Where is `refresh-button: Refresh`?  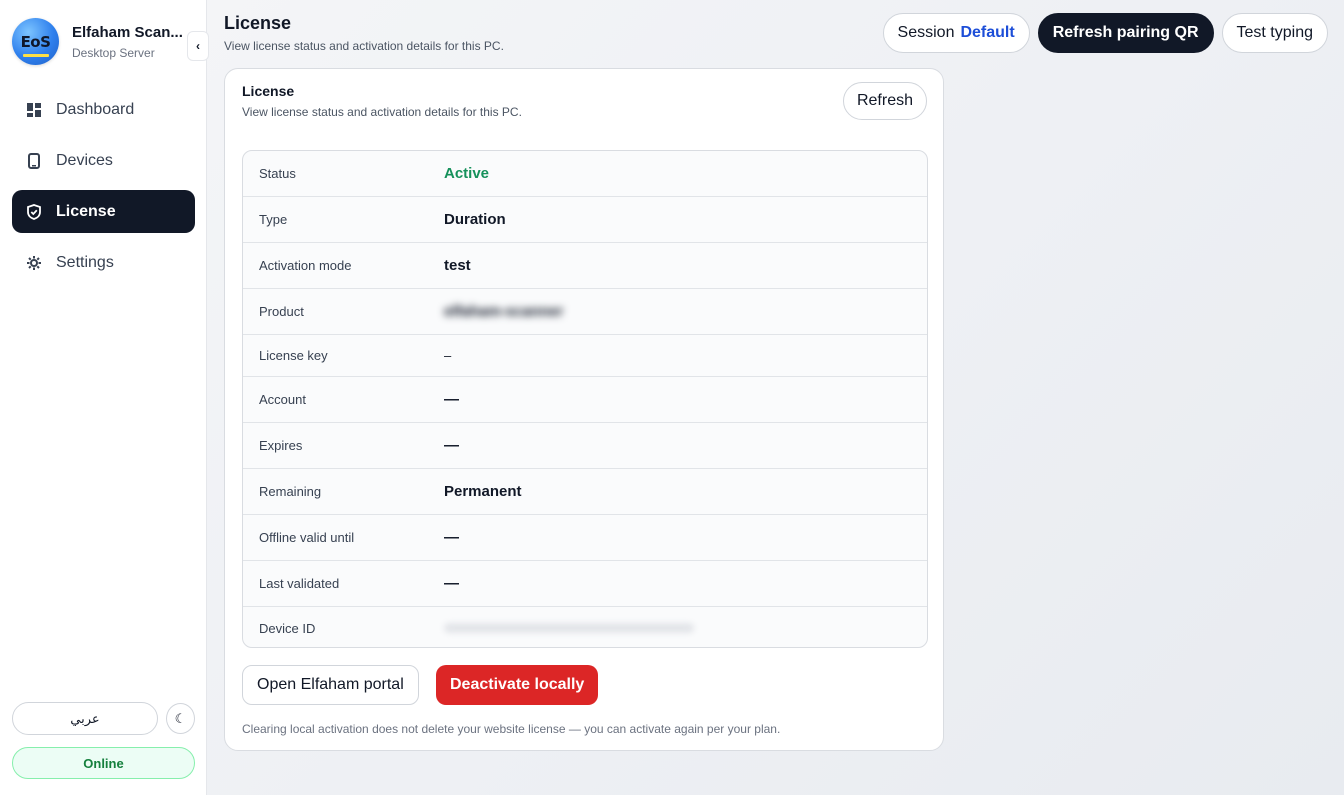 refresh-button: Refresh is located at coordinates (884, 101).